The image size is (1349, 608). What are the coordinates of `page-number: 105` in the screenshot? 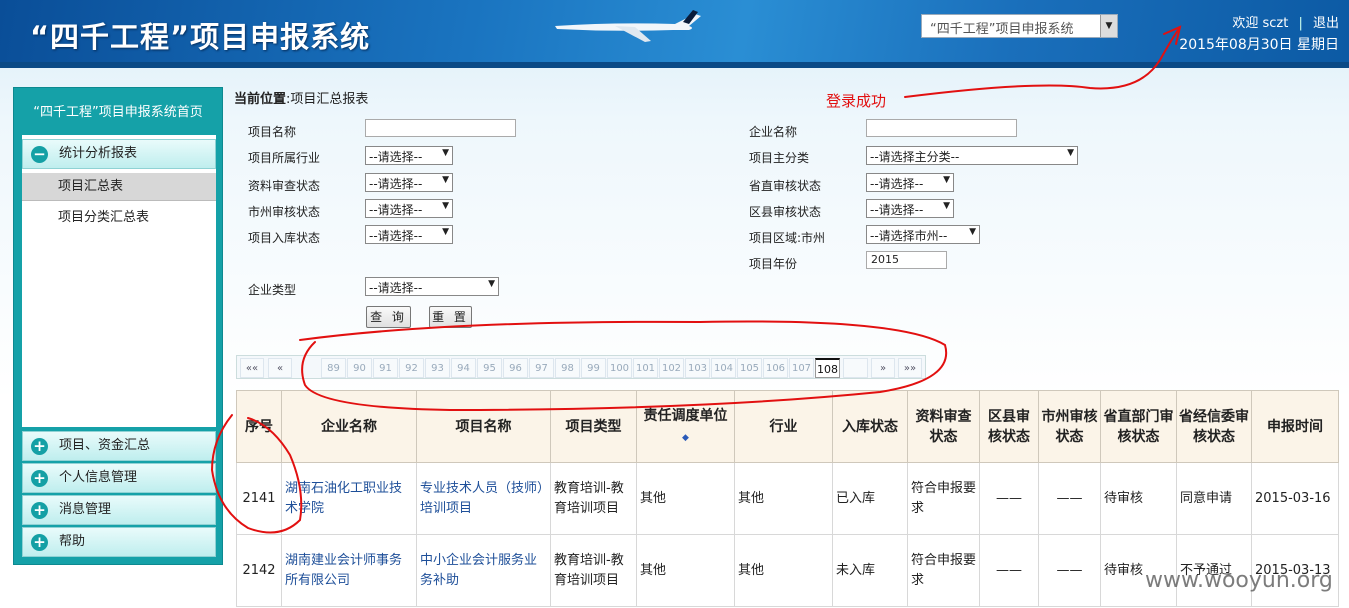 It's located at (749, 368).